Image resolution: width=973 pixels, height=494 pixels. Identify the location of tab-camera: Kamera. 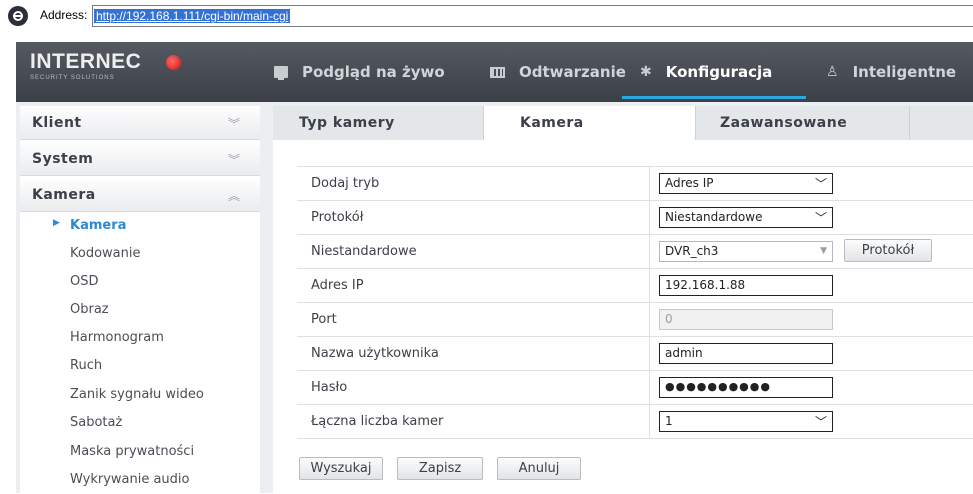
(590, 123).